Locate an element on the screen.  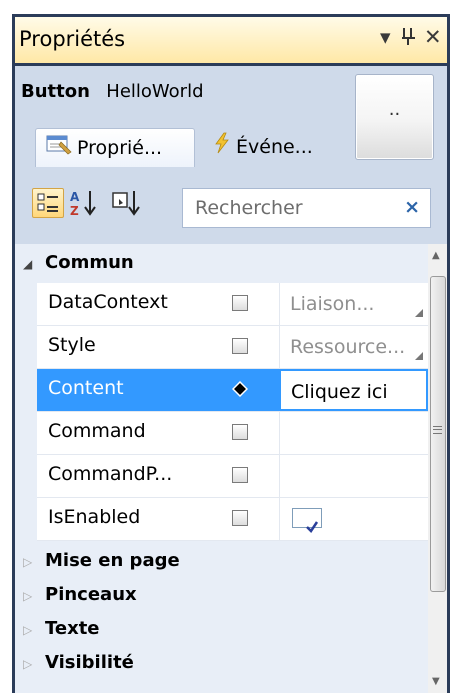
category-label: Pinceaux is located at coordinates (91, 594).